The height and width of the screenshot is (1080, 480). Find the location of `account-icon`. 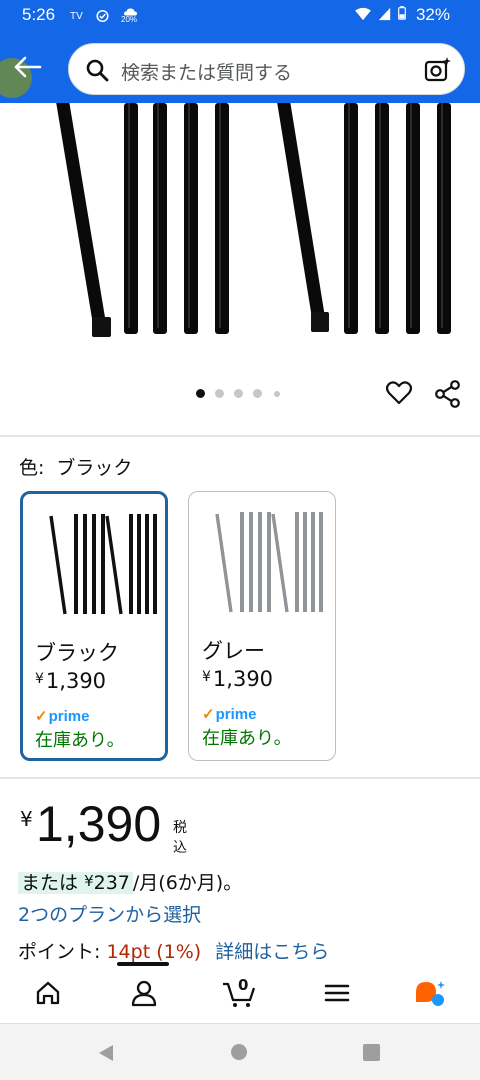

account-icon is located at coordinates (144, 993).